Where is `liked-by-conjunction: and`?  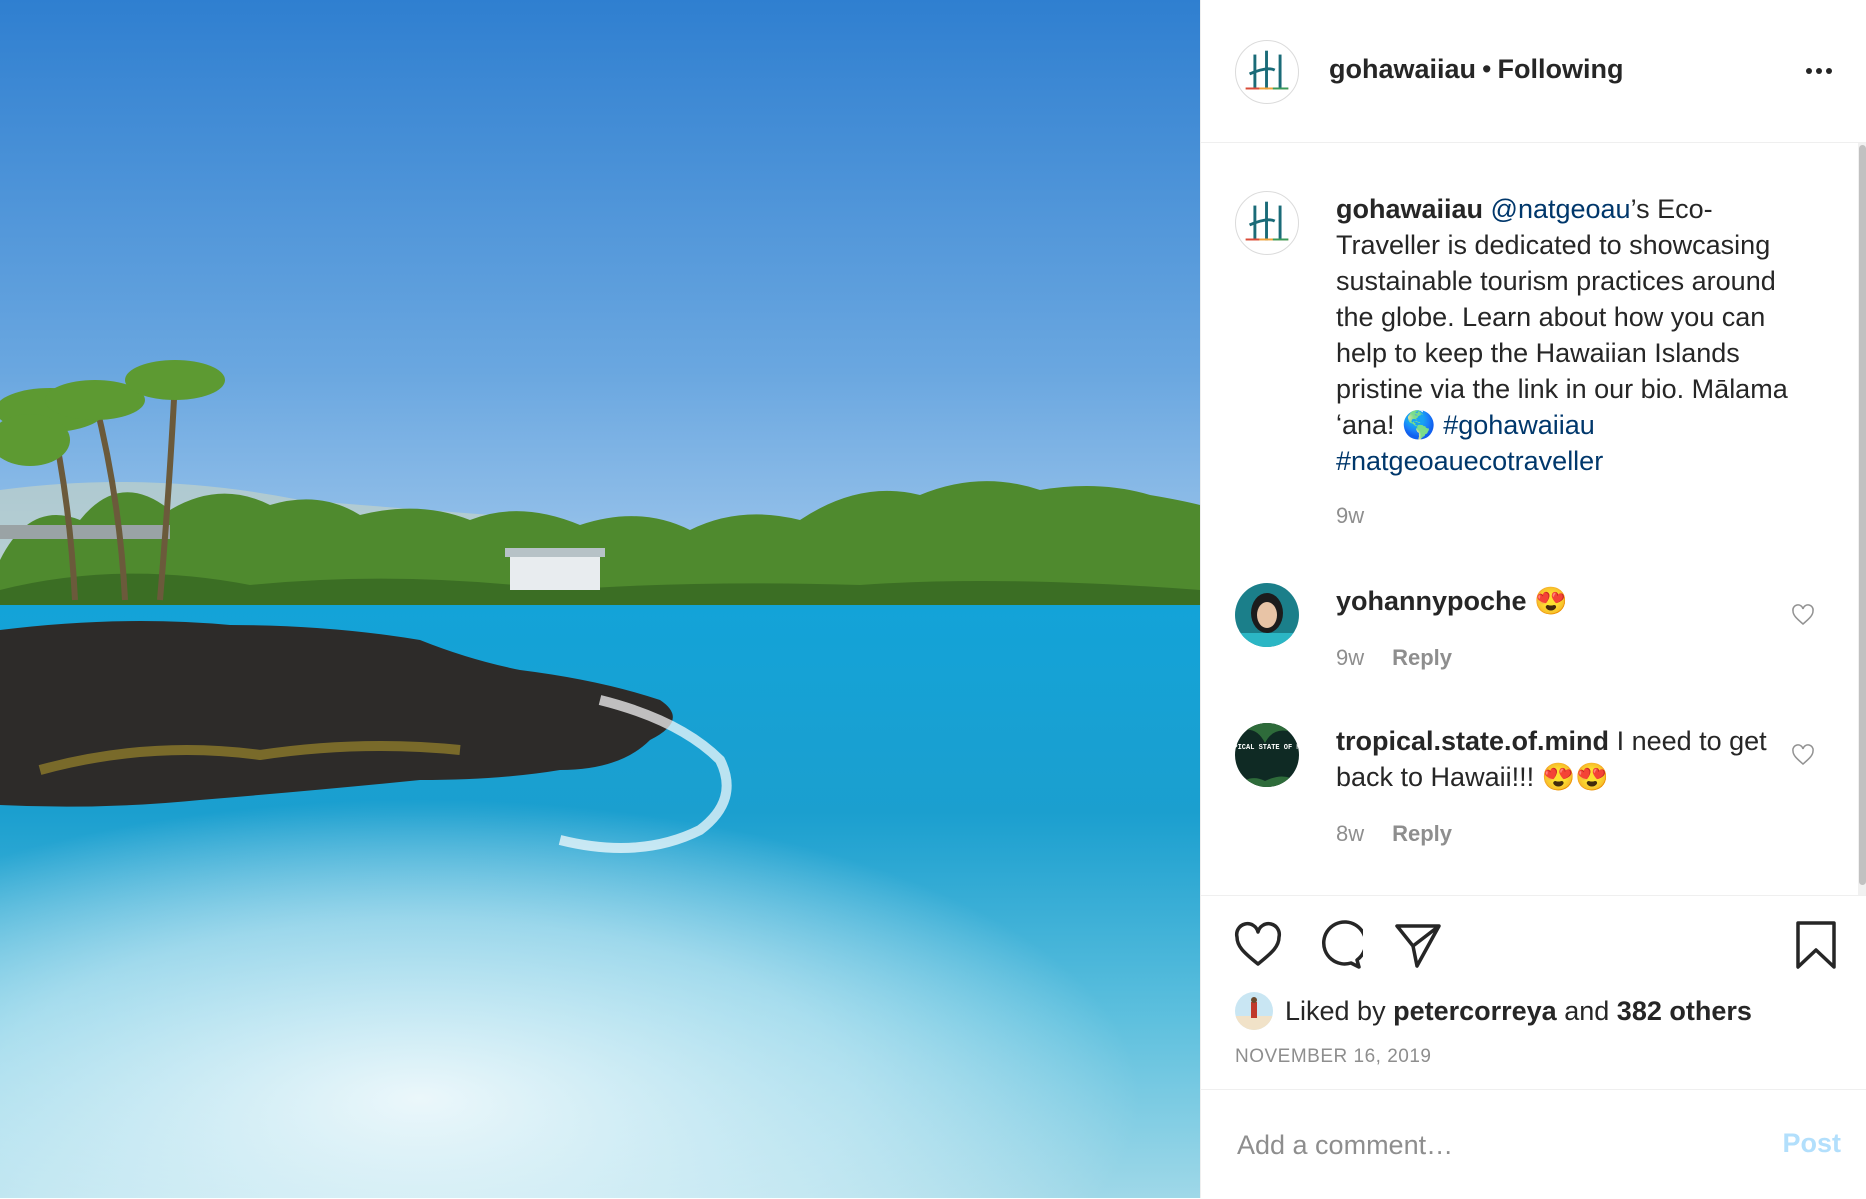
liked-by-conjunction: and is located at coordinates (1587, 1010).